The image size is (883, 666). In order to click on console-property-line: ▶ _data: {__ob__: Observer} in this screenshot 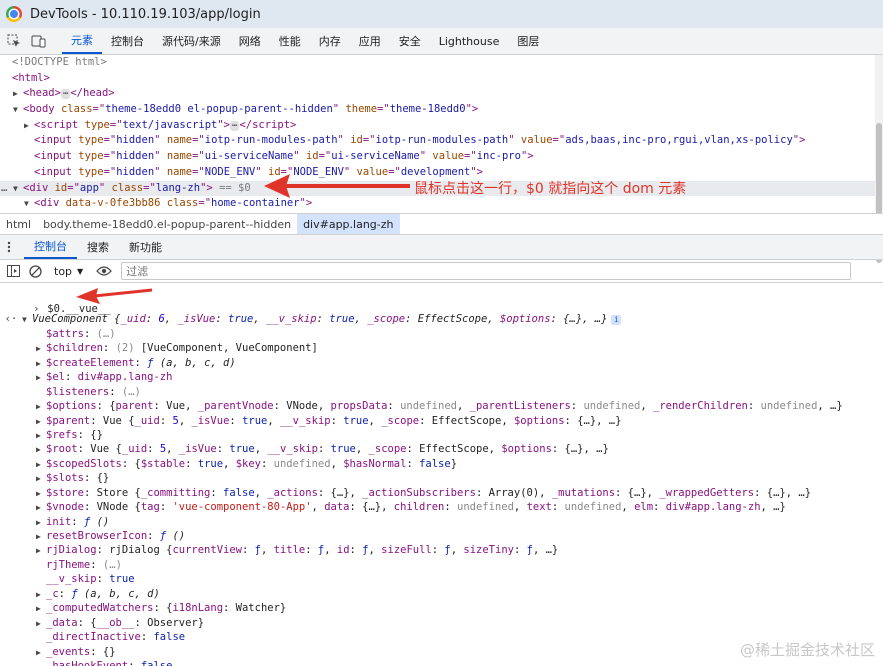, I will do `click(441, 623)`.